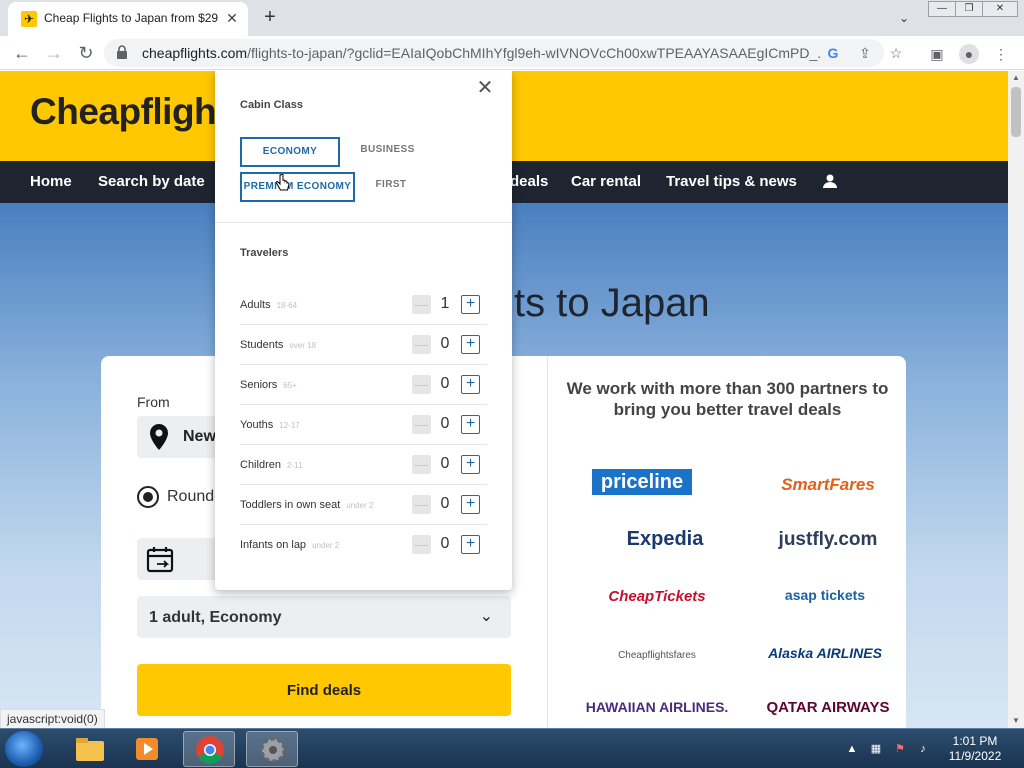 This screenshot has height=768, width=1024. I want to click on windows-taskbar: ▲ ▦ ⚑ ♪ 1:01 PM 11/9/2022, so click(512, 748).